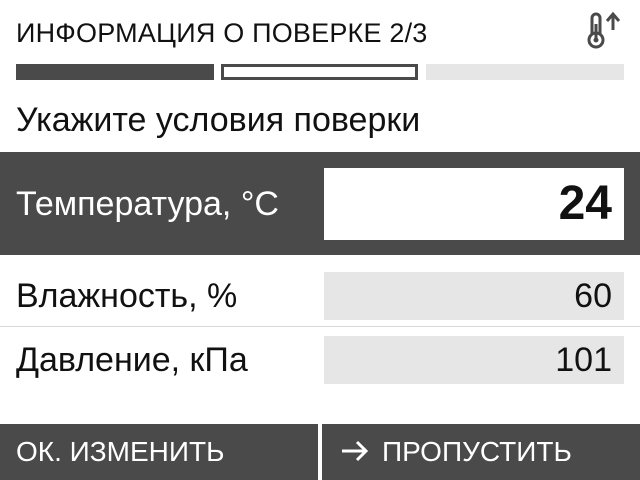 The height and width of the screenshot is (480, 640). Describe the element at coordinates (320, 452) in the screenshot. I see `softkey-bar: ОК. ИЗМЕНИТЬ ПРОПУСТИТЬ` at that location.